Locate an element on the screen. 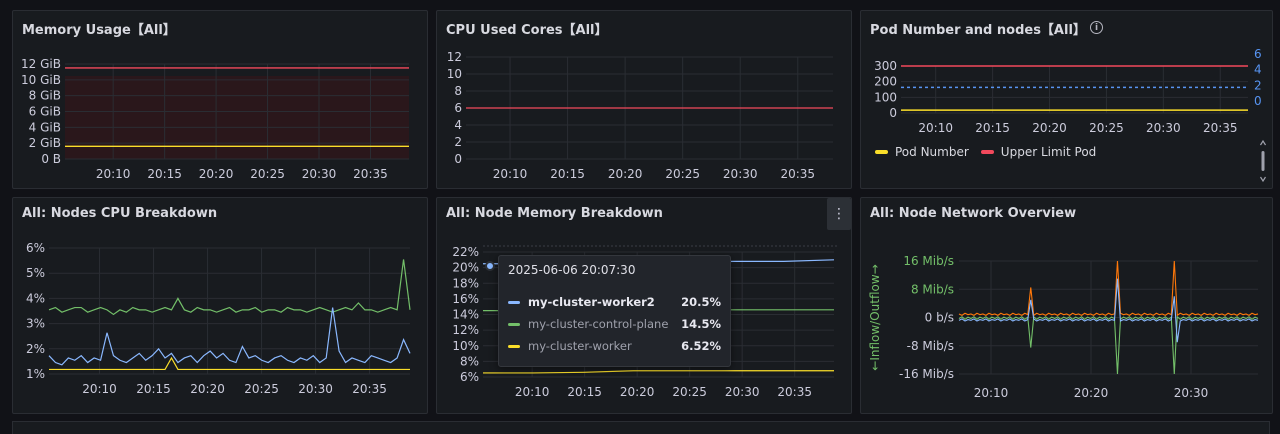 The image size is (1280, 434). tooltip-time: 2025-06-06 20:07:30 is located at coordinates (572, 270).